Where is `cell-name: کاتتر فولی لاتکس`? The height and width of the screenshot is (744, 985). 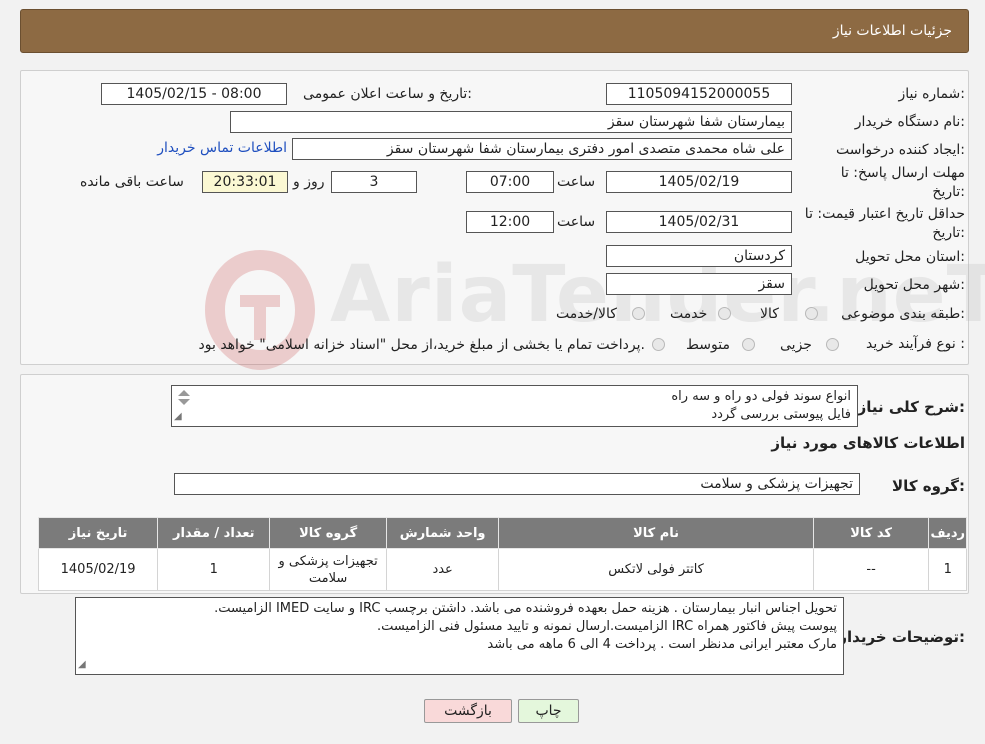
cell-name: کاتتر فولی لاتکس is located at coordinates (656, 569).